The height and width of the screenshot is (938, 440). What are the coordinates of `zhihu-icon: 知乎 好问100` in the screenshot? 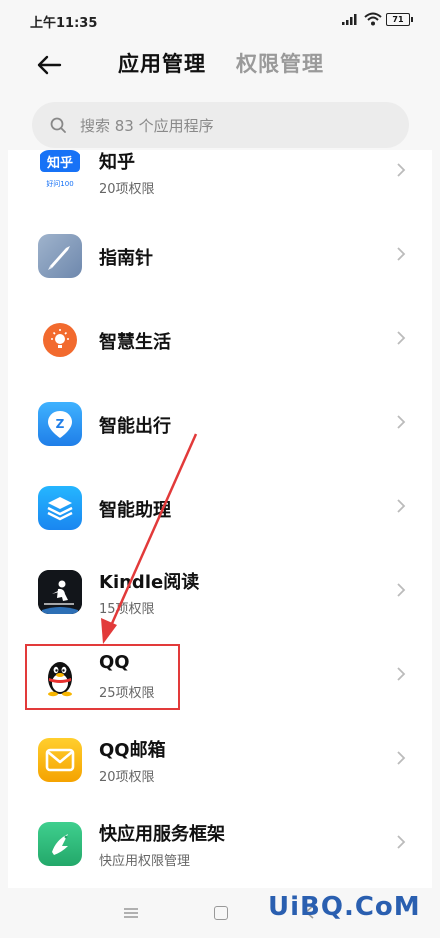 It's located at (60, 172).